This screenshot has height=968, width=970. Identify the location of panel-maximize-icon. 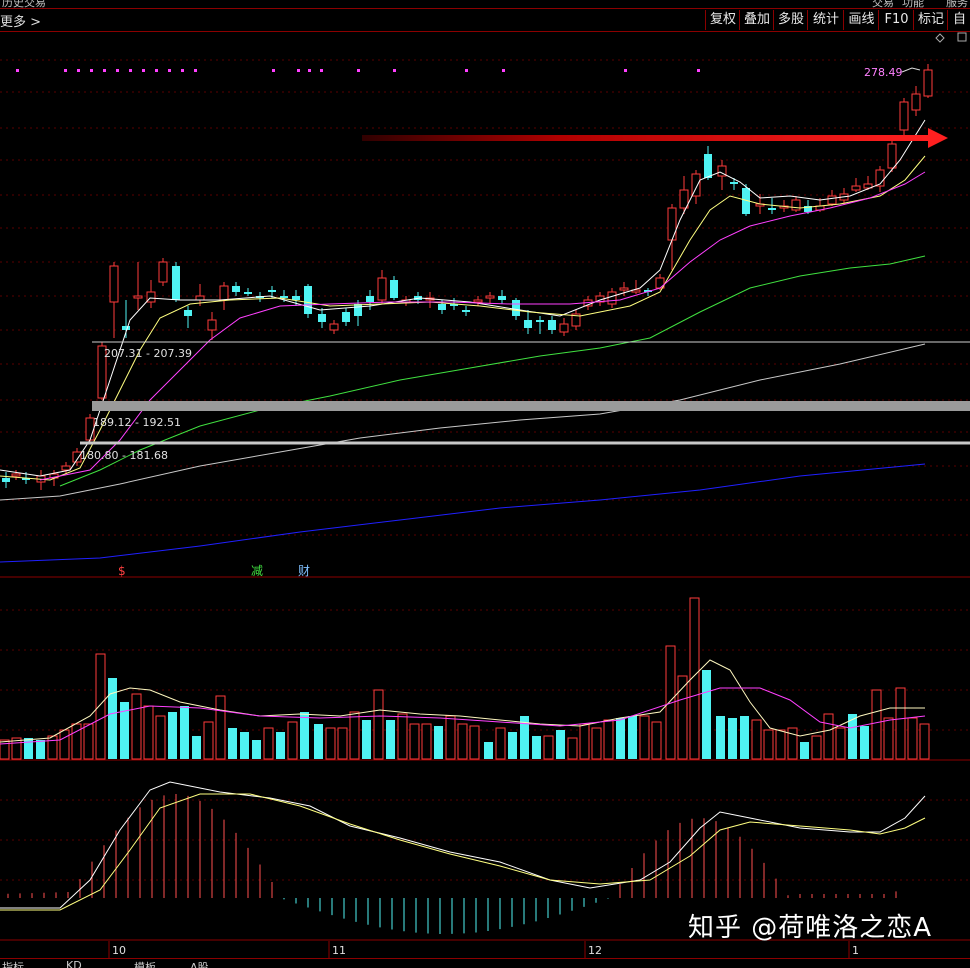
(962, 37).